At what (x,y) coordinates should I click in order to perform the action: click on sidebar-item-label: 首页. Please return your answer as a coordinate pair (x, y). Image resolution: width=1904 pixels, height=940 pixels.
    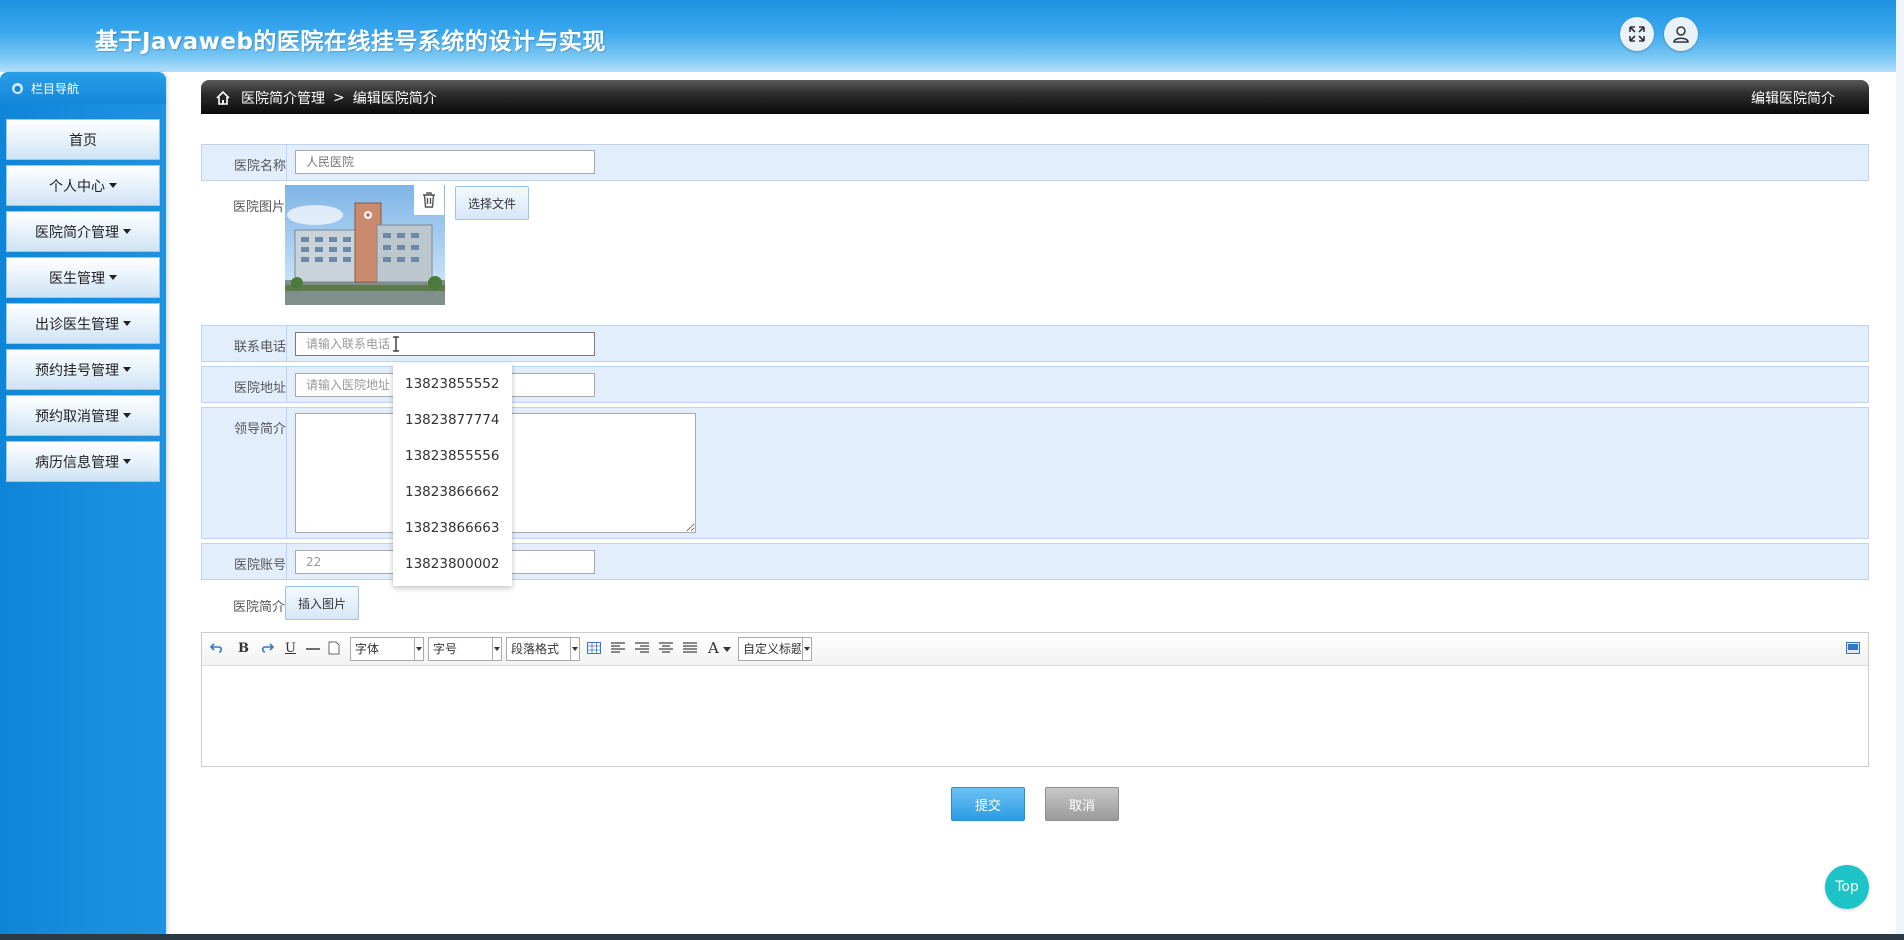
    Looking at the image, I should click on (83, 140).